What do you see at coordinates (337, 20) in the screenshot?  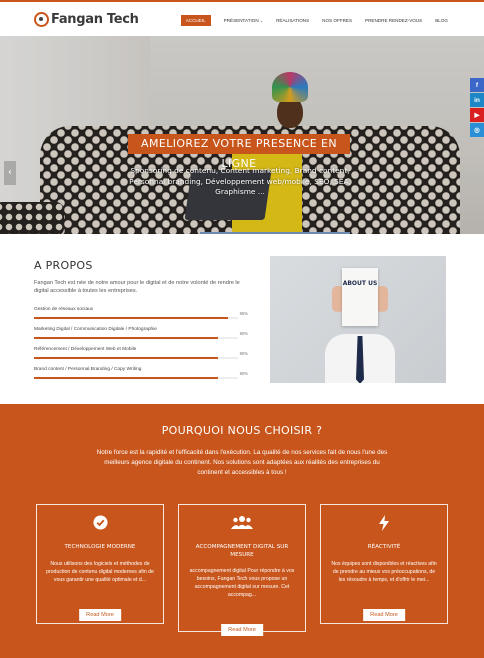 I see `nav-item-offres: NOS OFFRES` at bounding box center [337, 20].